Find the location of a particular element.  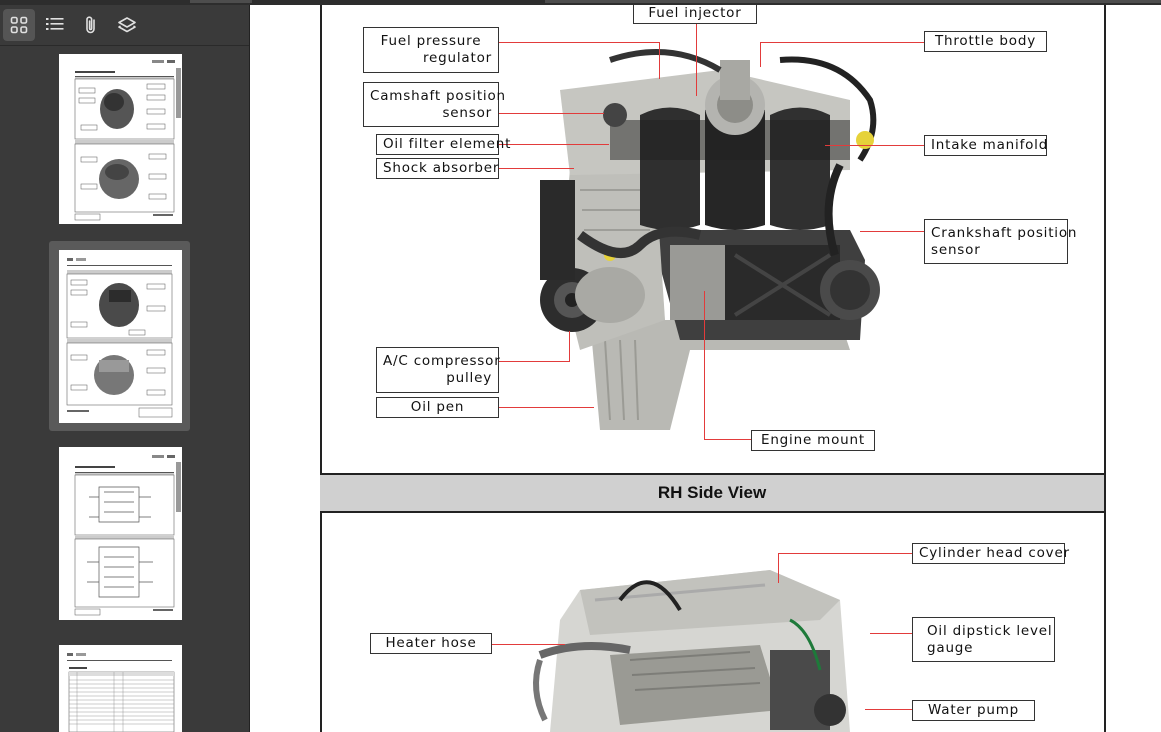

label-camshaft-position-sensor: Camshaft position sensor is located at coordinates (434, 104).